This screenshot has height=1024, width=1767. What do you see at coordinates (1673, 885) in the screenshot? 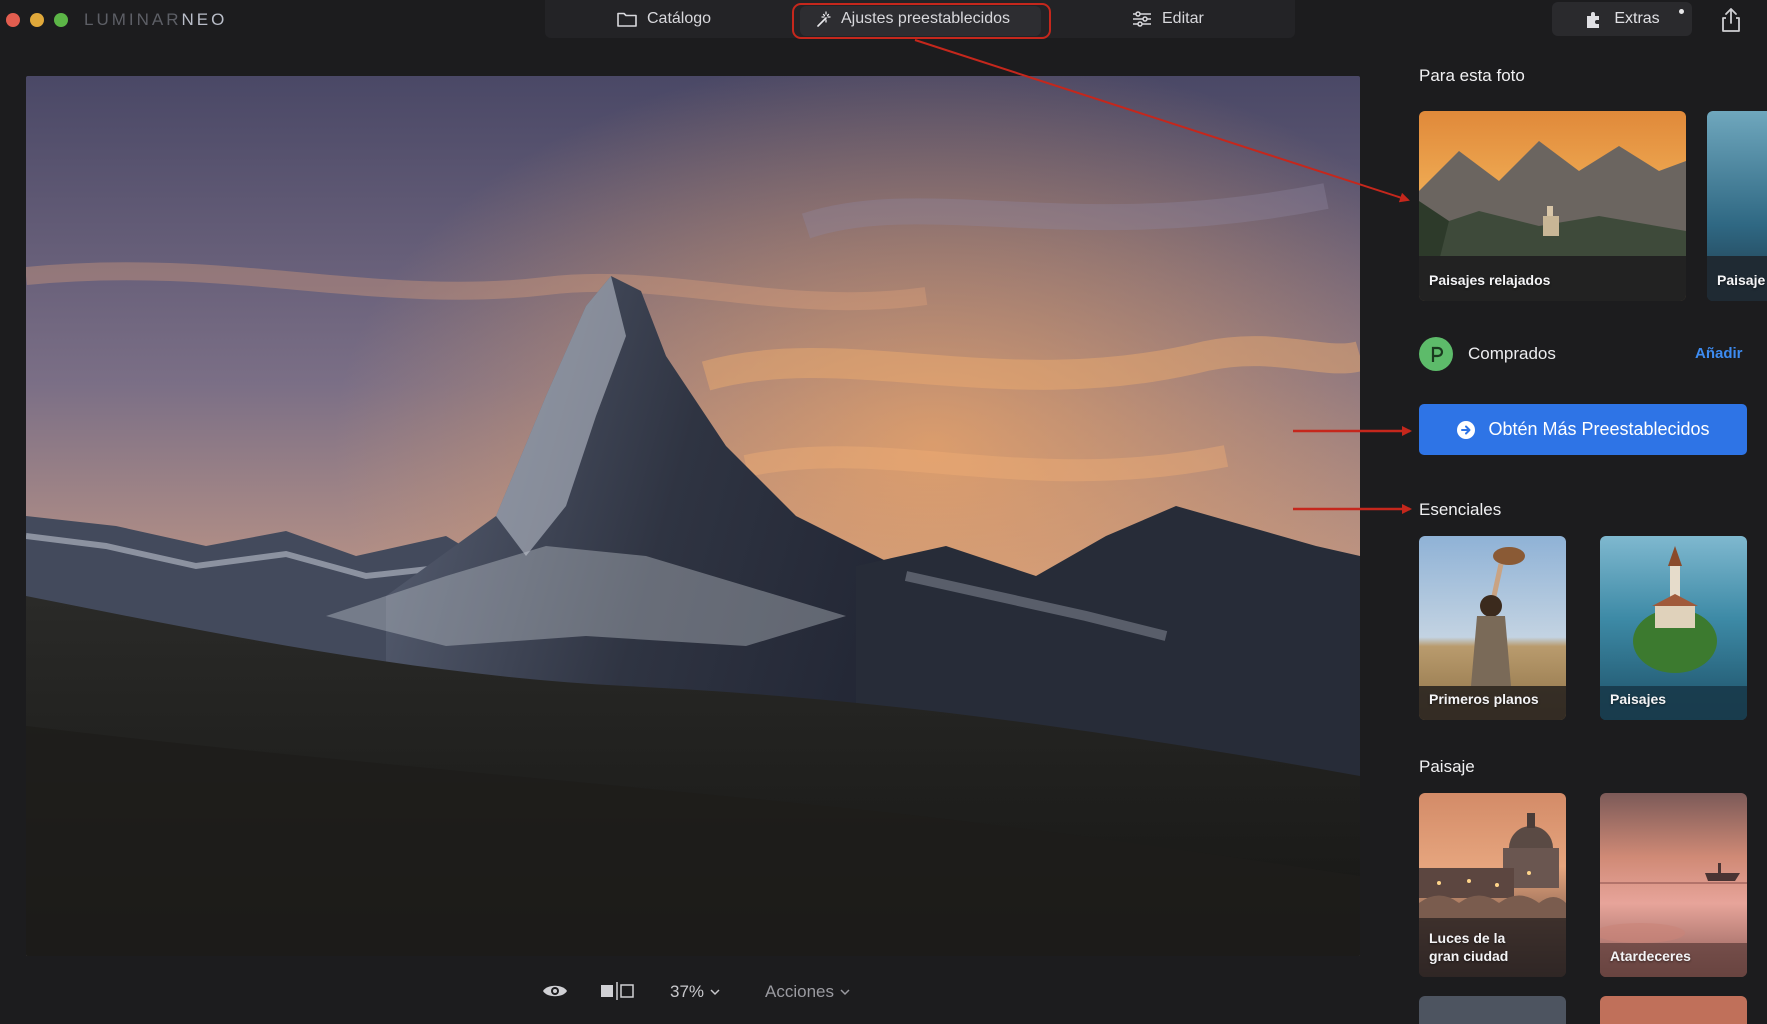
I see `preset-card-sunsets: Atardeceres` at bounding box center [1673, 885].